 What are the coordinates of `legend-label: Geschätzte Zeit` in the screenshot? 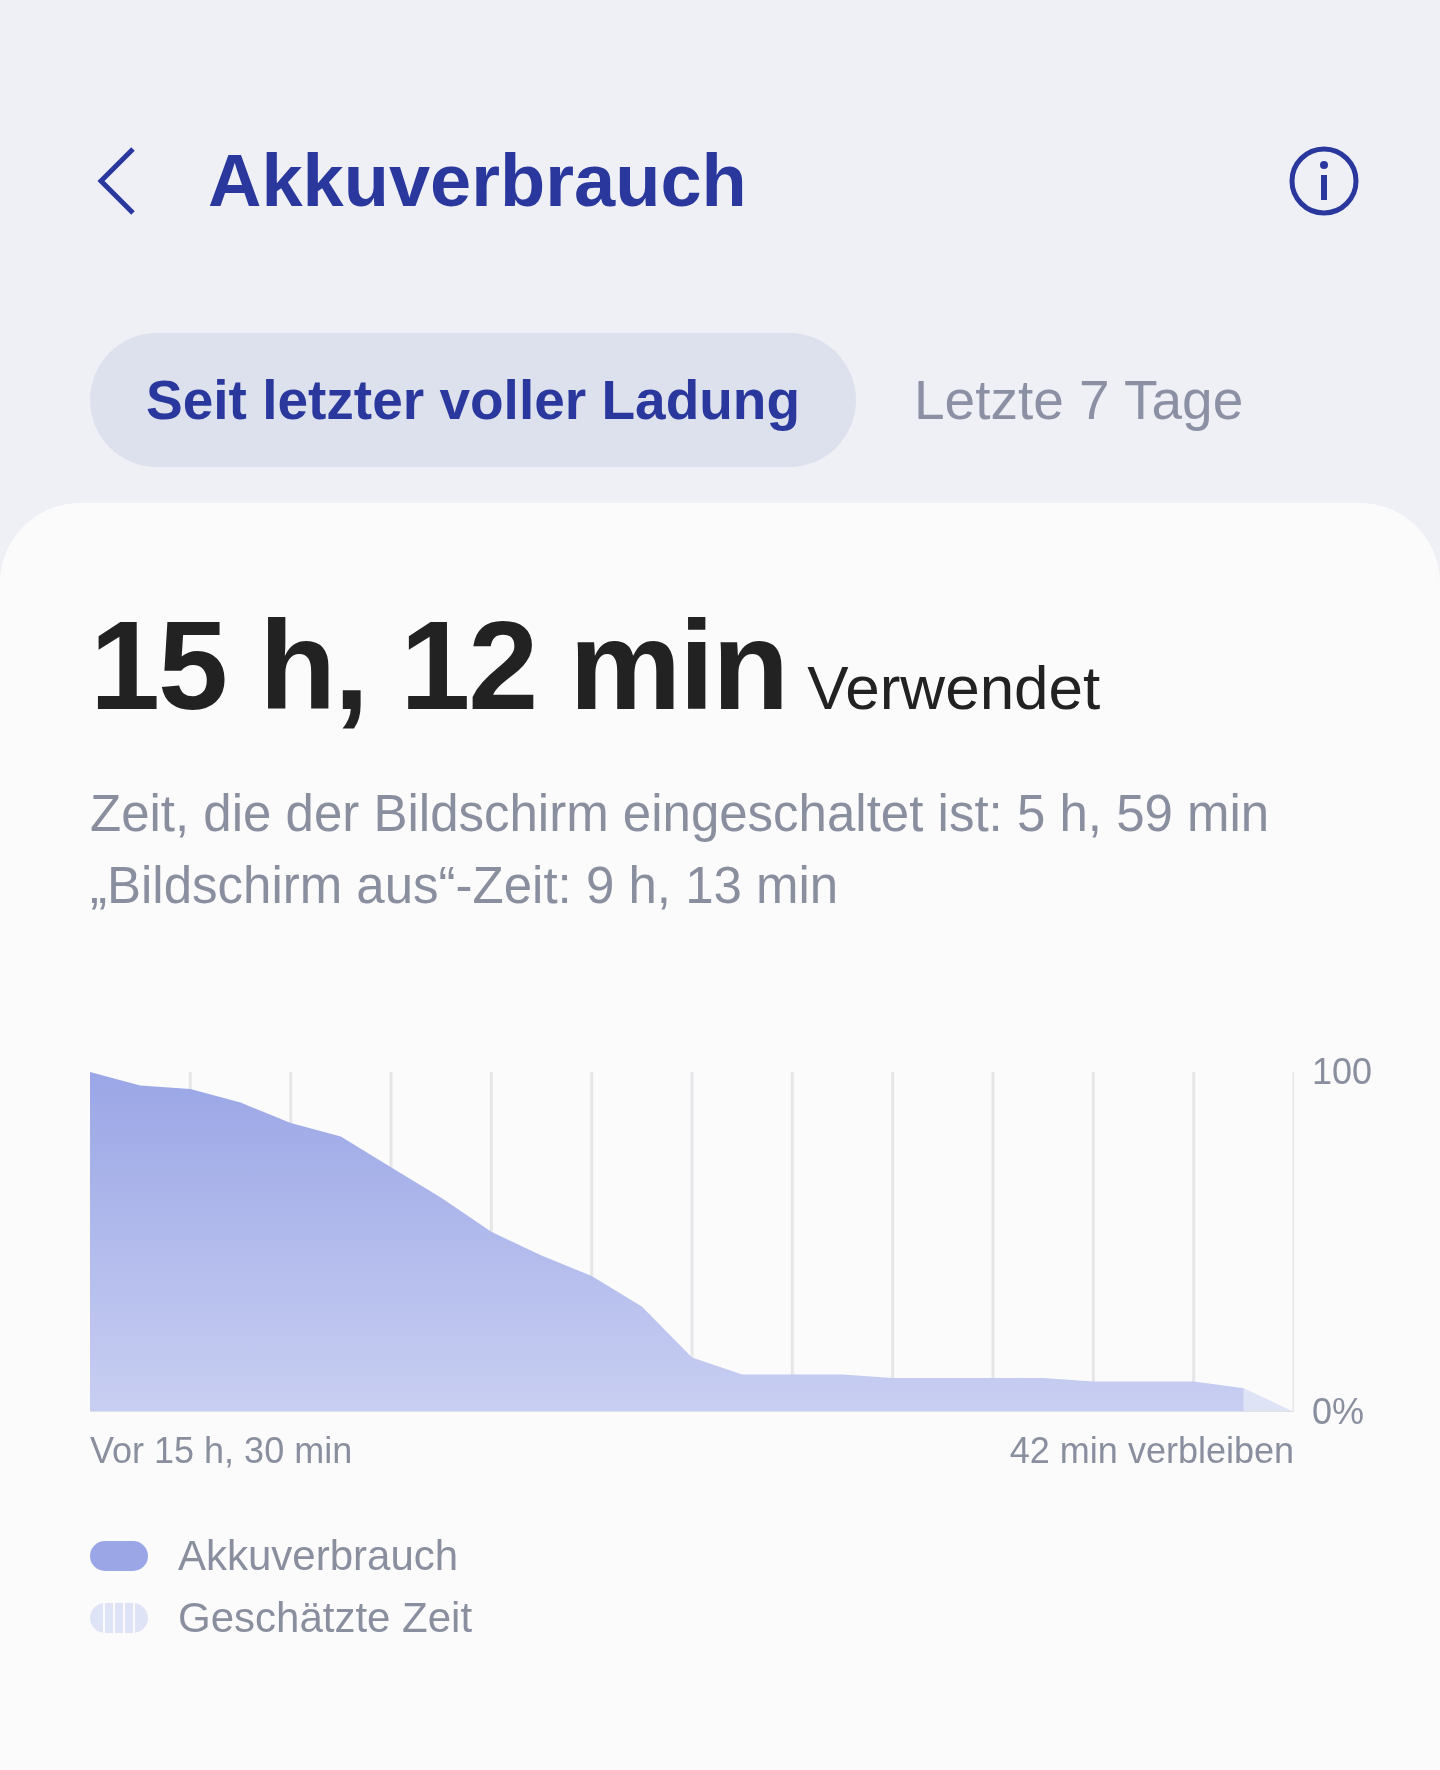 It's located at (325, 1618).